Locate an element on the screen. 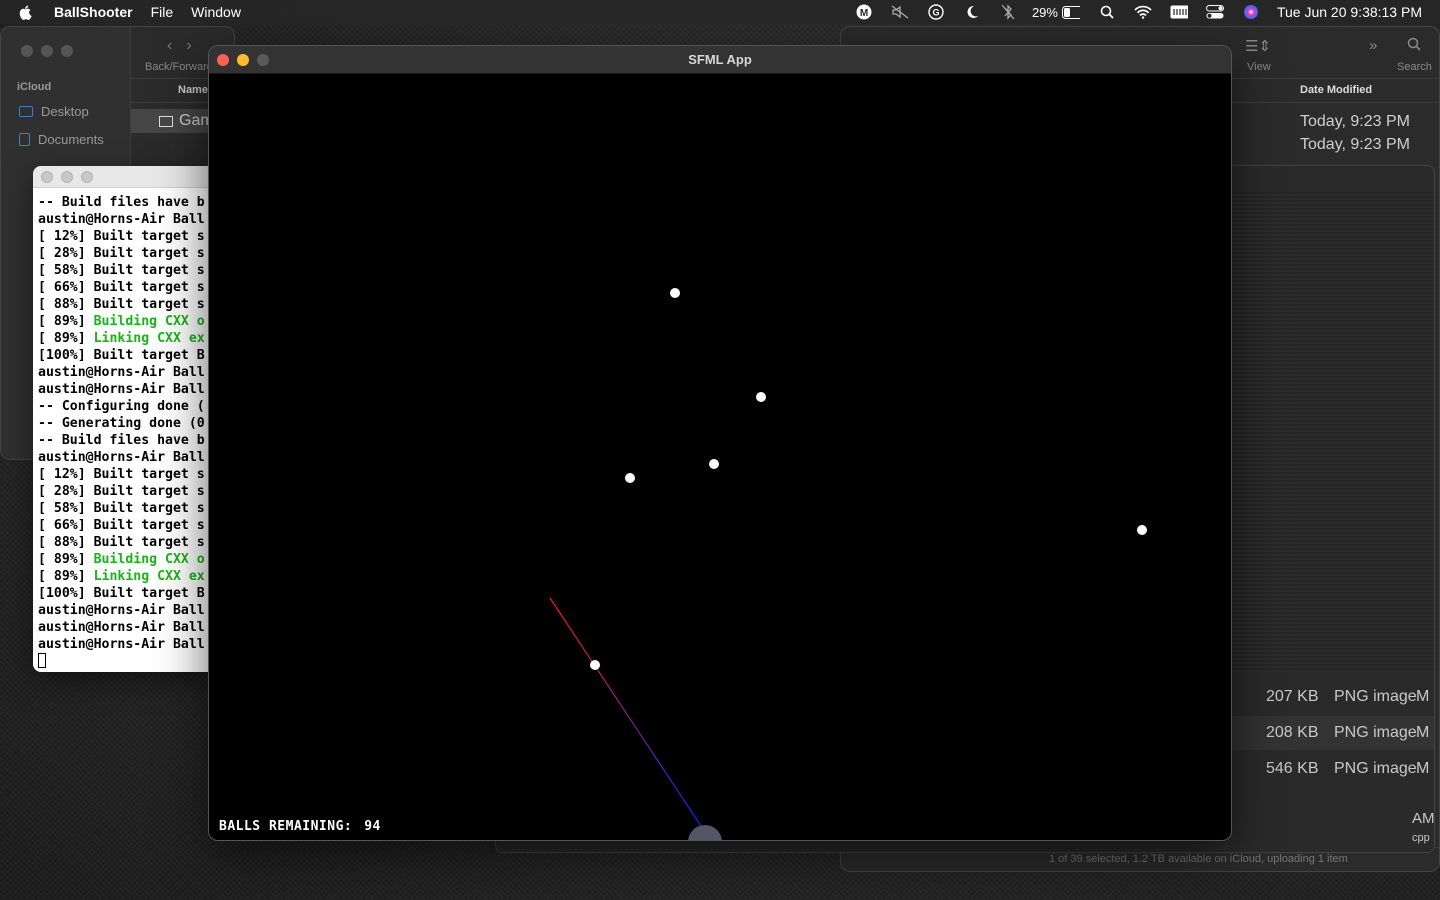 The image size is (1440, 900). sidebar-item-desktop: Desktop is located at coordinates (54, 111).